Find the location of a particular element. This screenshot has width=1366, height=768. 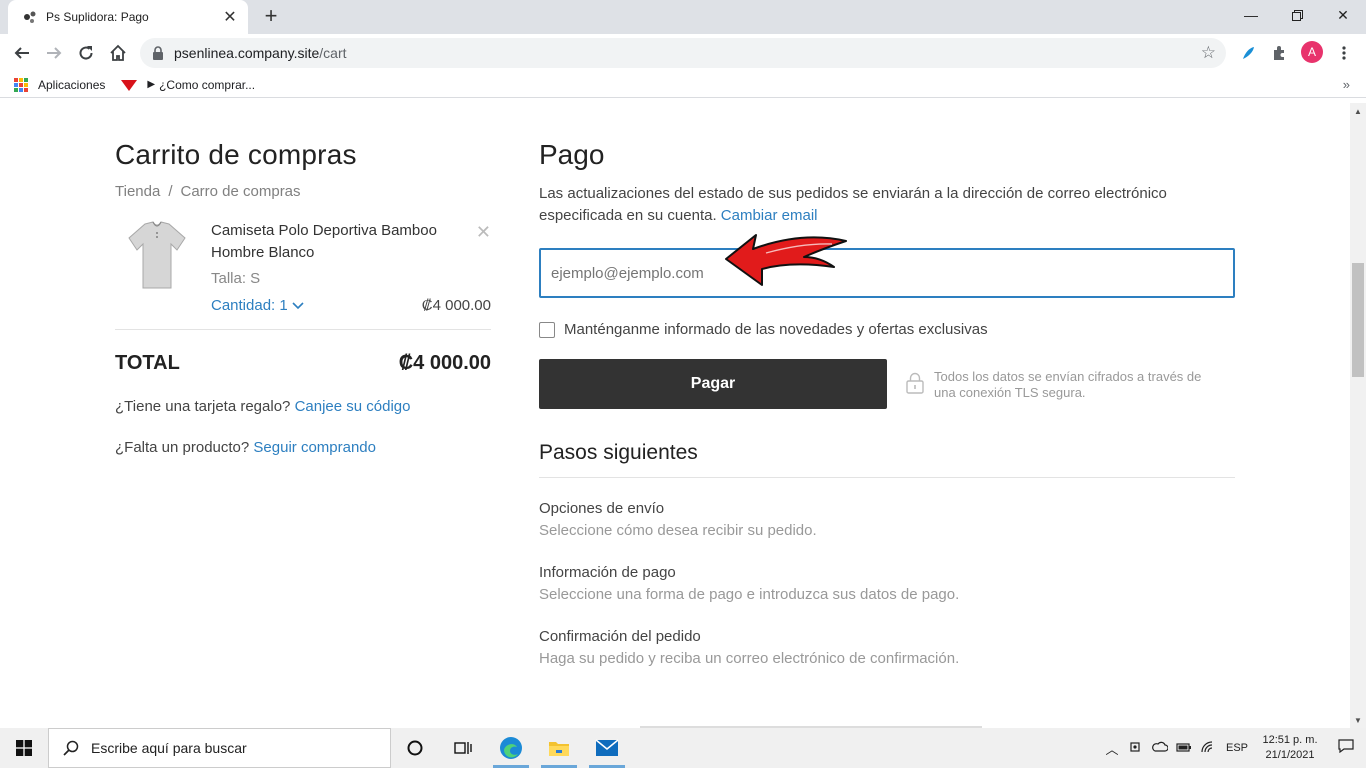

step-title: Información de pago is located at coordinates (607, 572).